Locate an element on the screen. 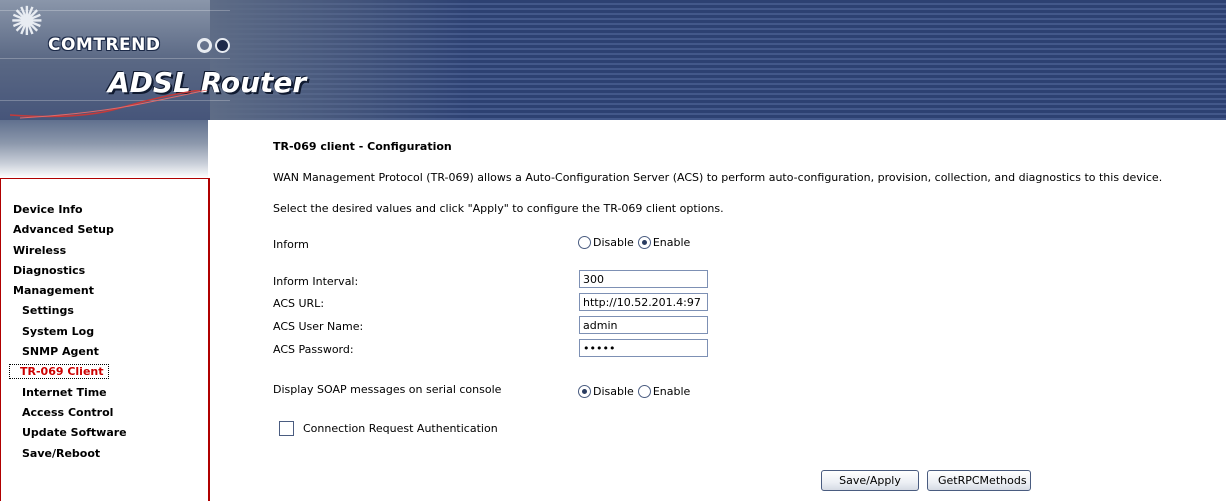 This screenshot has width=1226, height=501. nav-item-management: Management is located at coordinates (104, 291).